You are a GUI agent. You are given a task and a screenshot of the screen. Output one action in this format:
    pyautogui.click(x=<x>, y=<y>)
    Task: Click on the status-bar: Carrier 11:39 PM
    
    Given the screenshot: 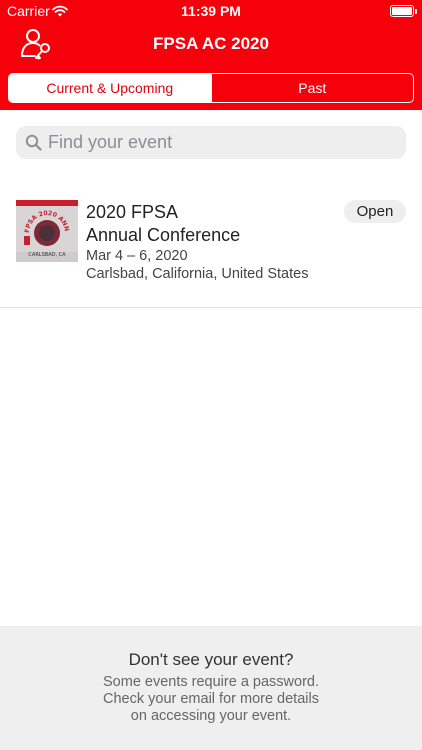 What is the action you would take?
    pyautogui.click(x=211, y=11)
    